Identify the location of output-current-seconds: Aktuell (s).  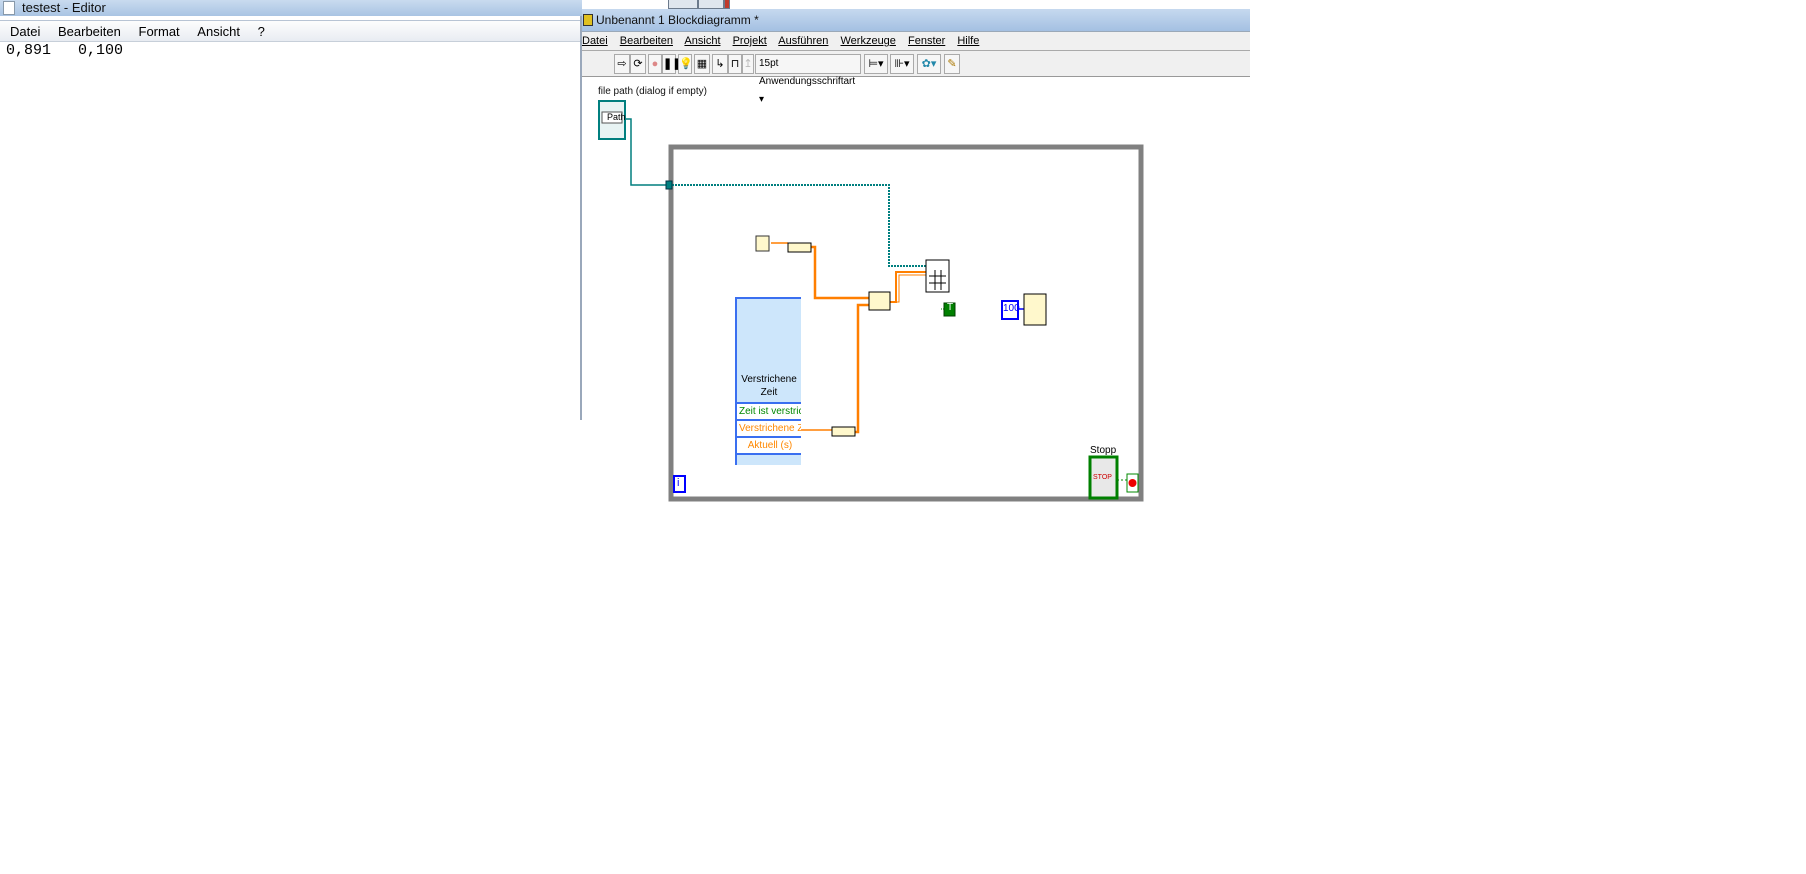
(769, 444).